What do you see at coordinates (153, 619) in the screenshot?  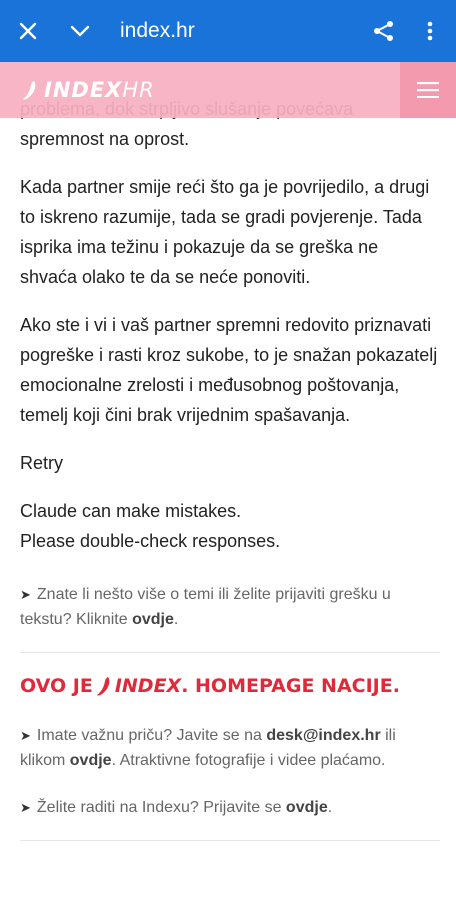 I see `report-link: ovdje` at bounding box center [153, 619].